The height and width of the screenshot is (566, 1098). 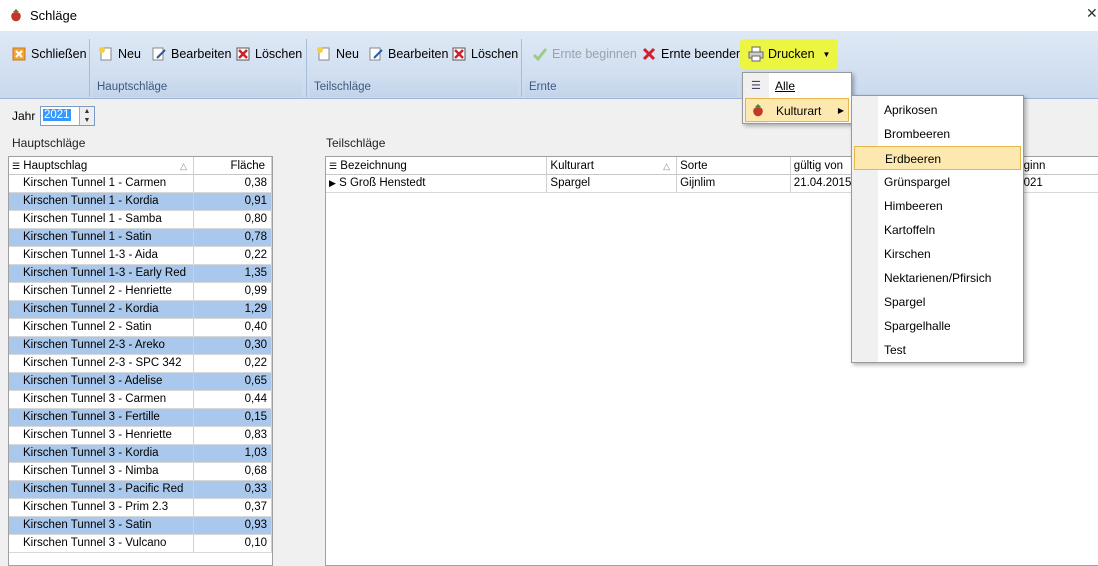 I want to click on table-row: Kirschen Tunnel 3 - Henriette 0,83, so click(x=140, y=436).